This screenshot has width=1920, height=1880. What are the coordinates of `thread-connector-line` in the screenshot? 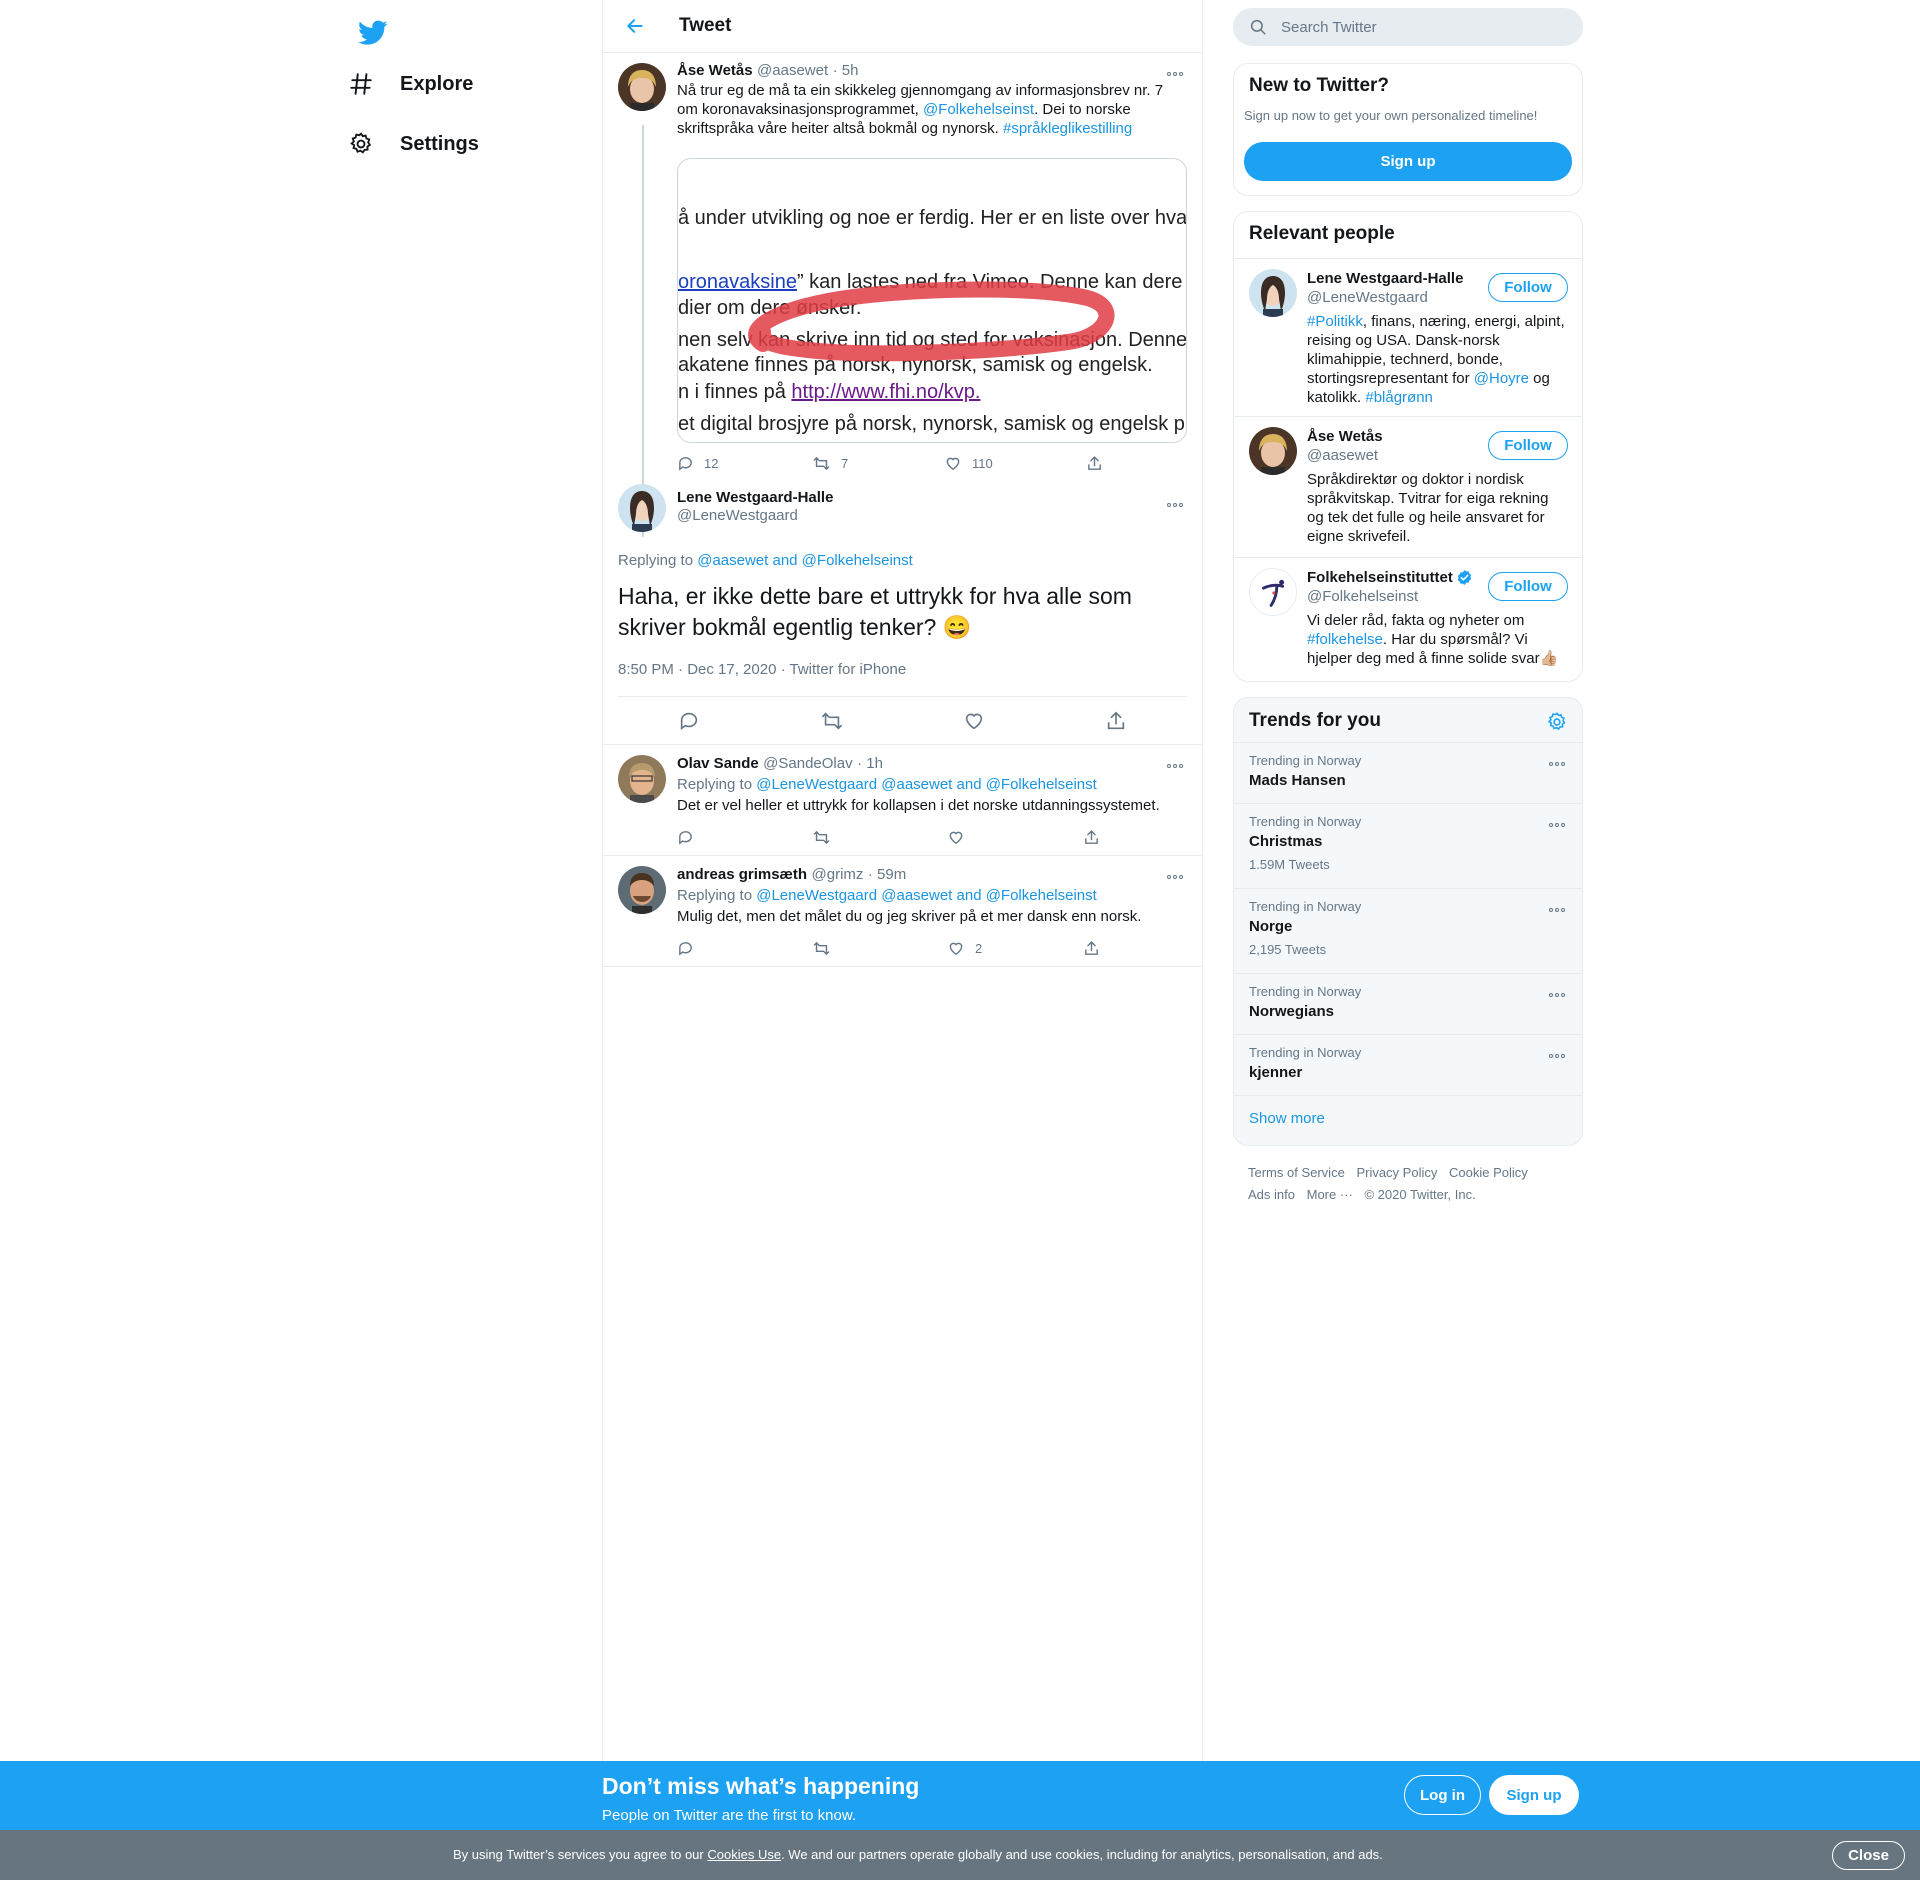 It's located at (643, 331).